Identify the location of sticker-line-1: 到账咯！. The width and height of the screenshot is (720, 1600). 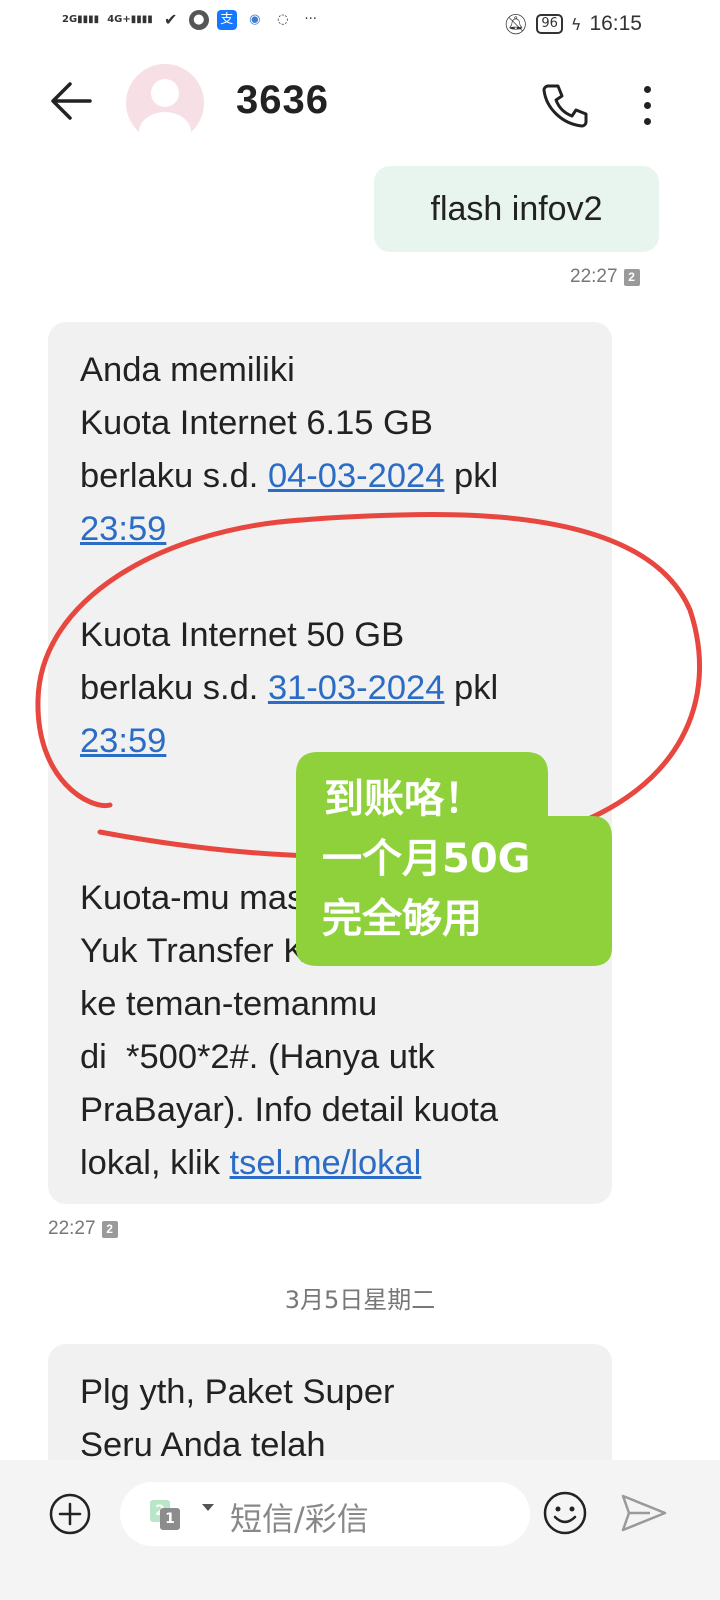
(404, 799).